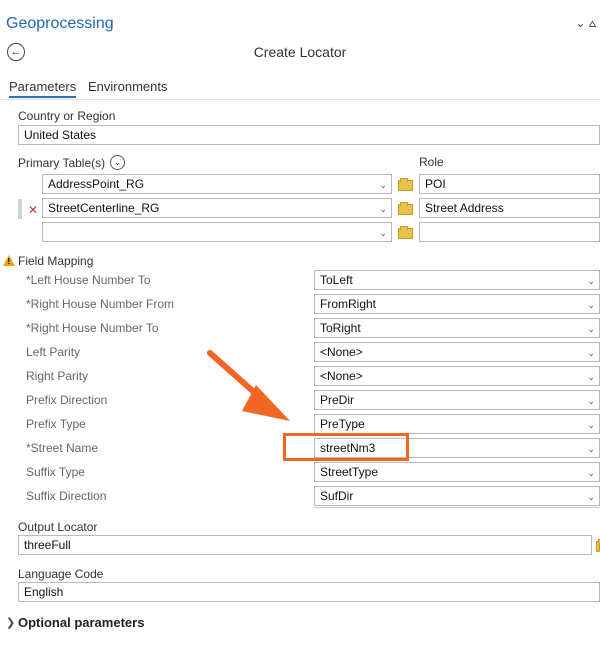 The image size is (600, 663). What do you see at coordinates (56, 261) in the screenshot?
I see `field-mapping-label: Field Mapping` at bounding box center [56, 261].